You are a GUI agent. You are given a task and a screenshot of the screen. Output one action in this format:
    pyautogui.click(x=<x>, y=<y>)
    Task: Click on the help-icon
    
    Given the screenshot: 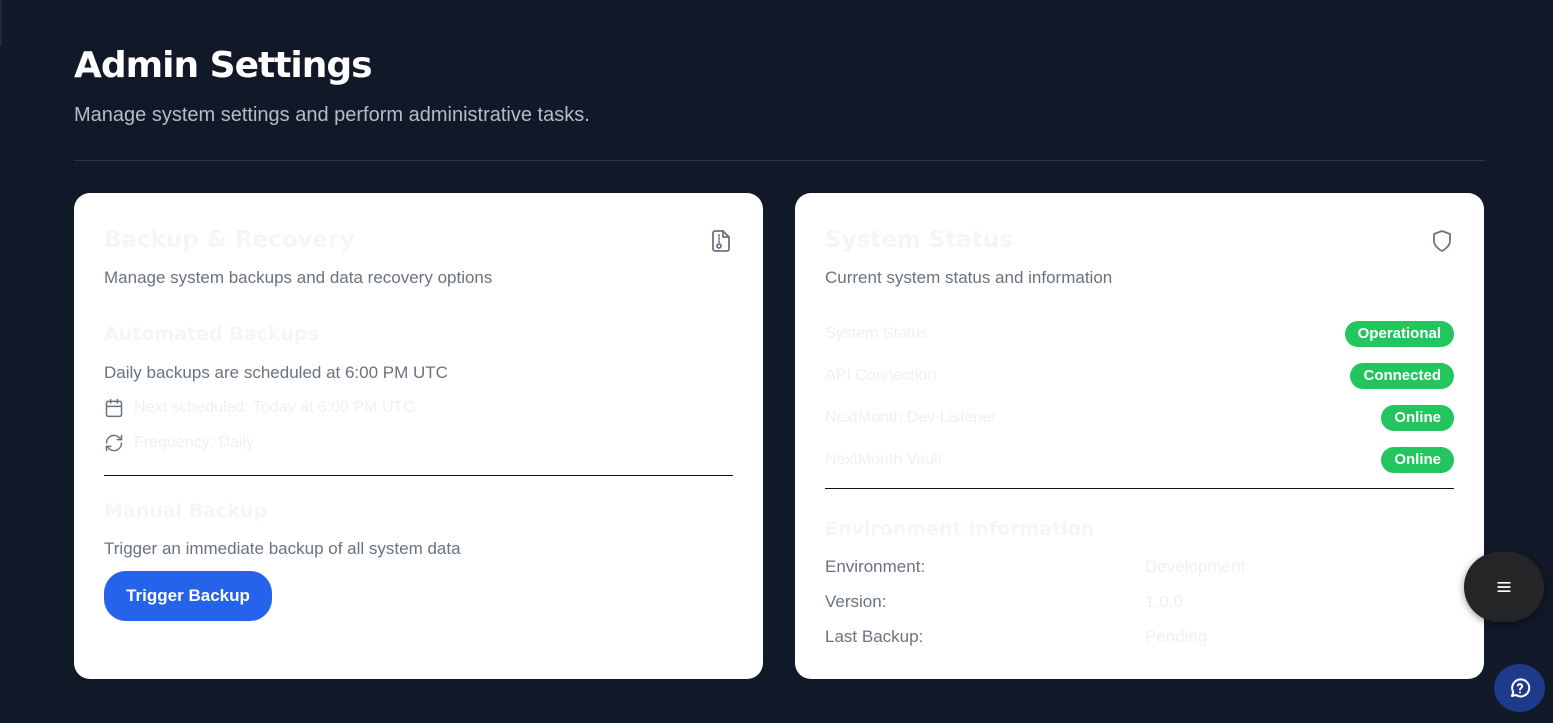 What is the action you would take?
    pyautogui.click(x=1520, y=688)
    